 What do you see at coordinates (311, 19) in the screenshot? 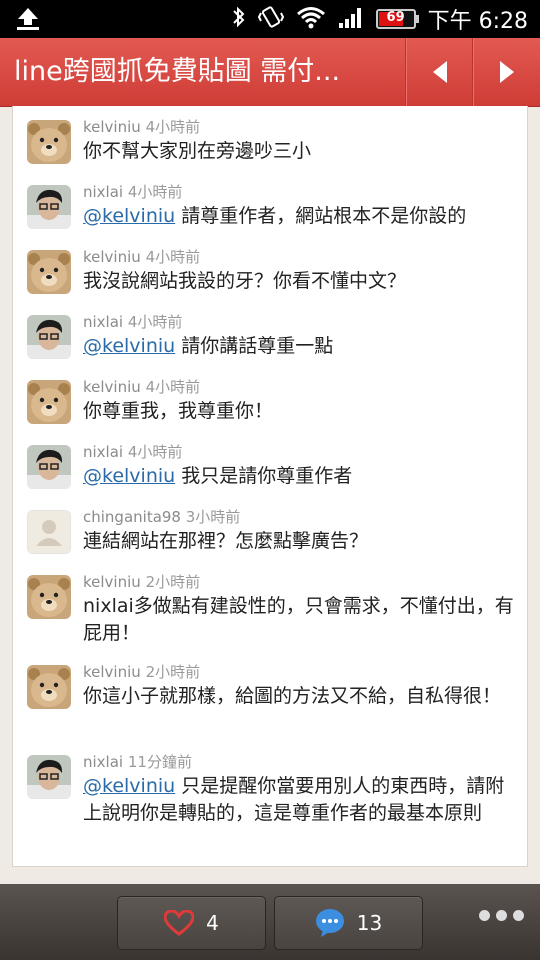
I see `wifi-icon` at bounding box center [311, 19].